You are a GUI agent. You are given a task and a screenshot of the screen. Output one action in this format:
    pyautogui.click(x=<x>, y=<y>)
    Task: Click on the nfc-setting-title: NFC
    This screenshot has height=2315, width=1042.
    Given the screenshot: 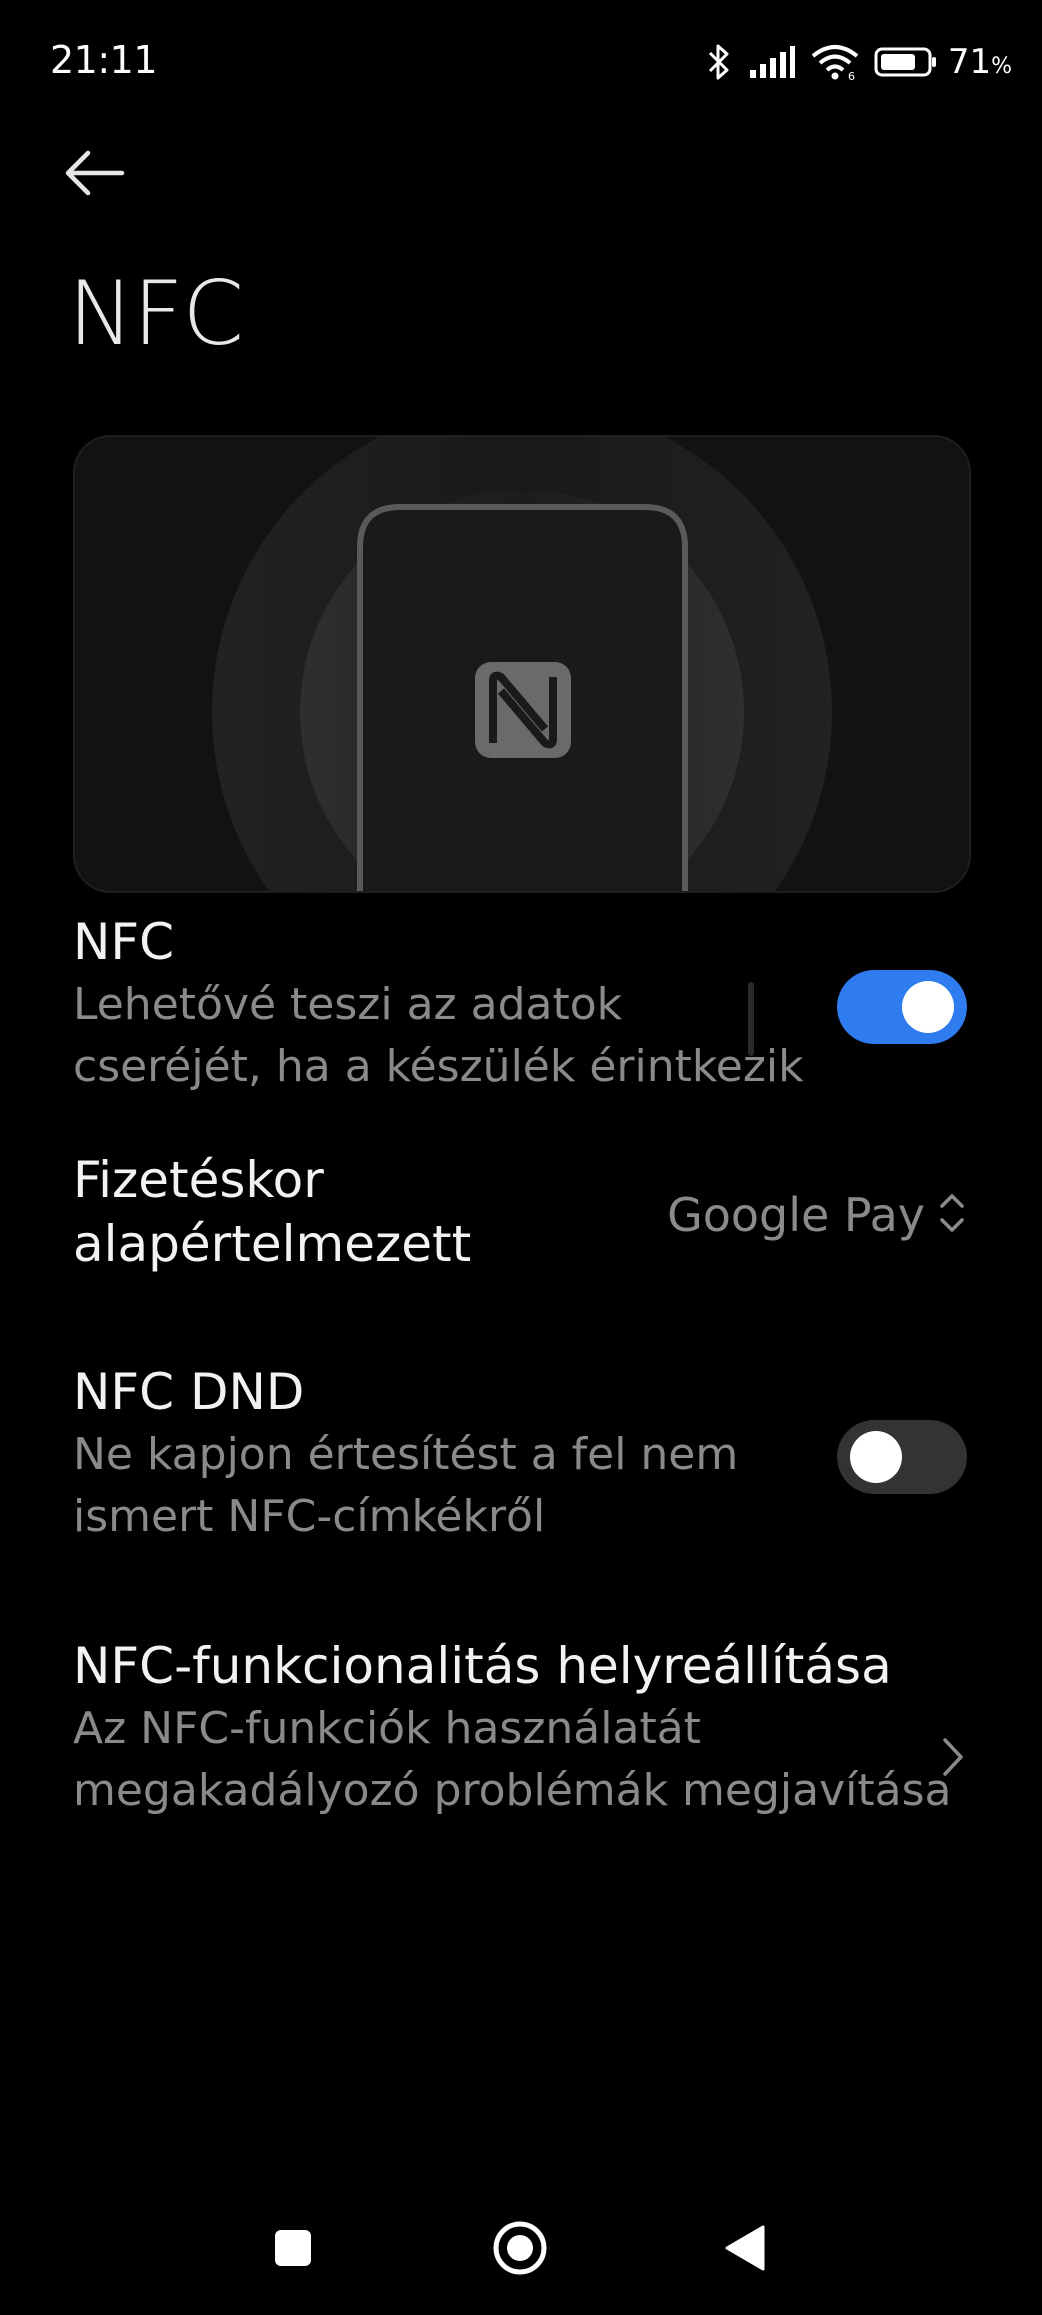 What is the action you would take?
    pyautogui.click(x=124, y=942)
    